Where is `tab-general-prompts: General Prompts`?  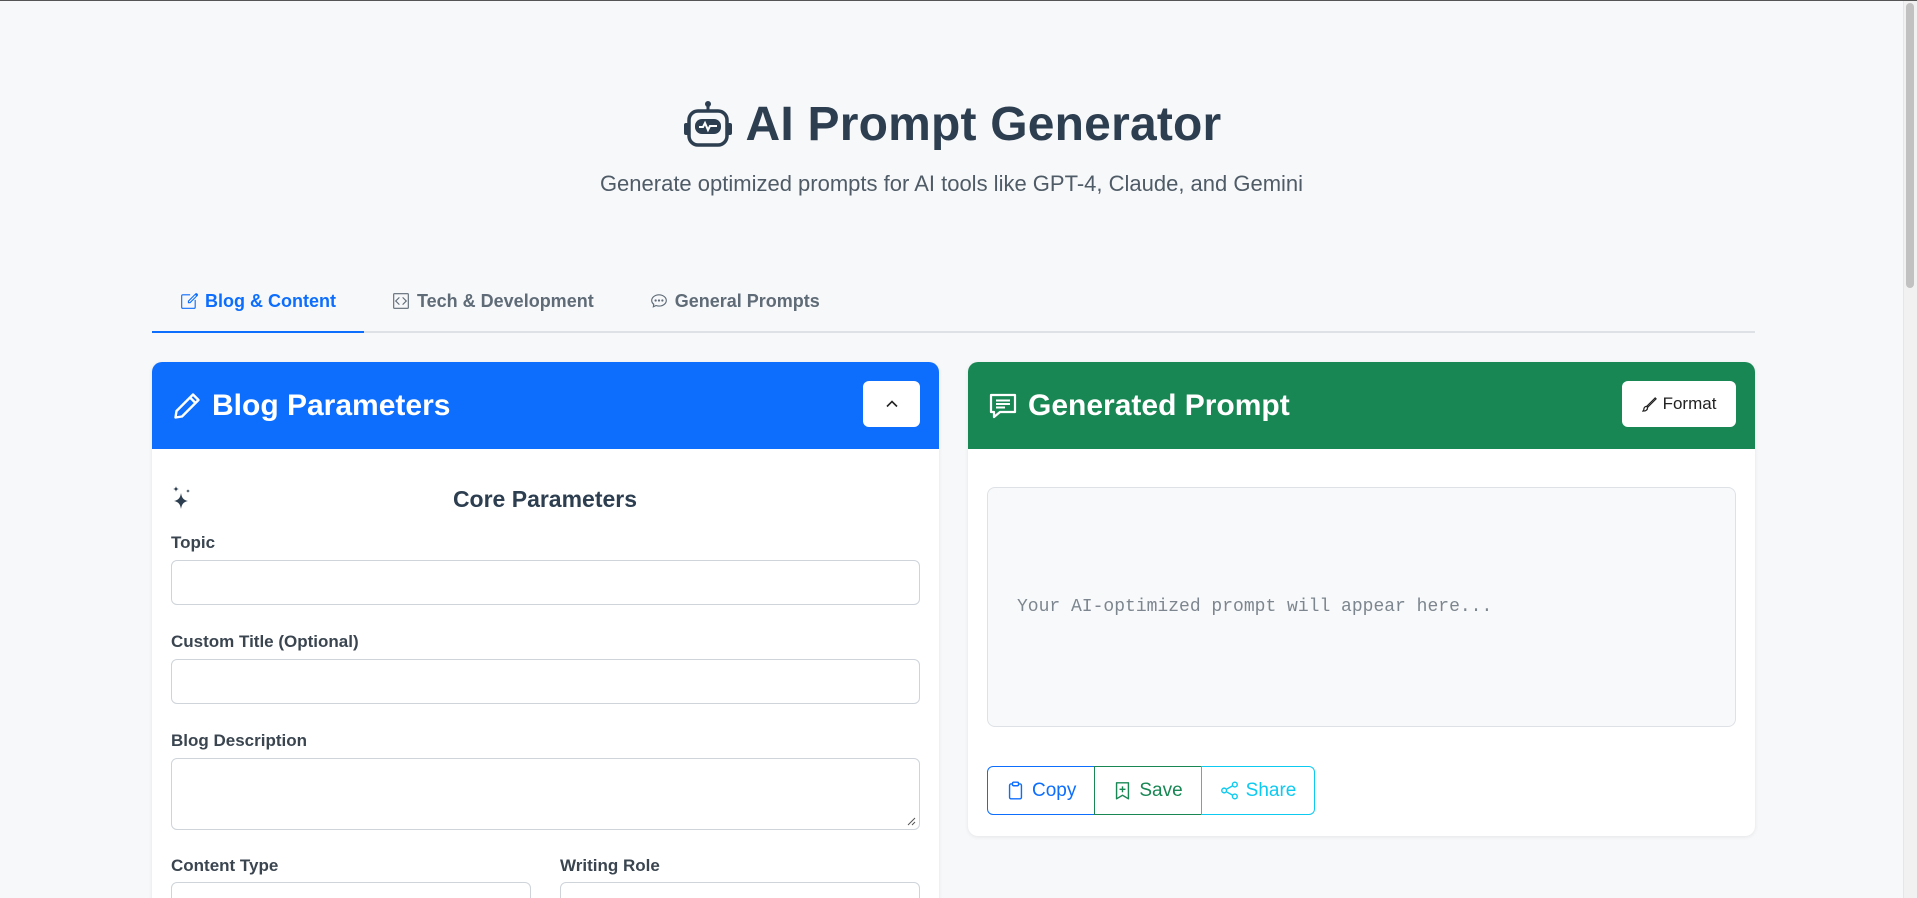
tab-general-prompts: General Prompts is located at coordinates (735, 301).